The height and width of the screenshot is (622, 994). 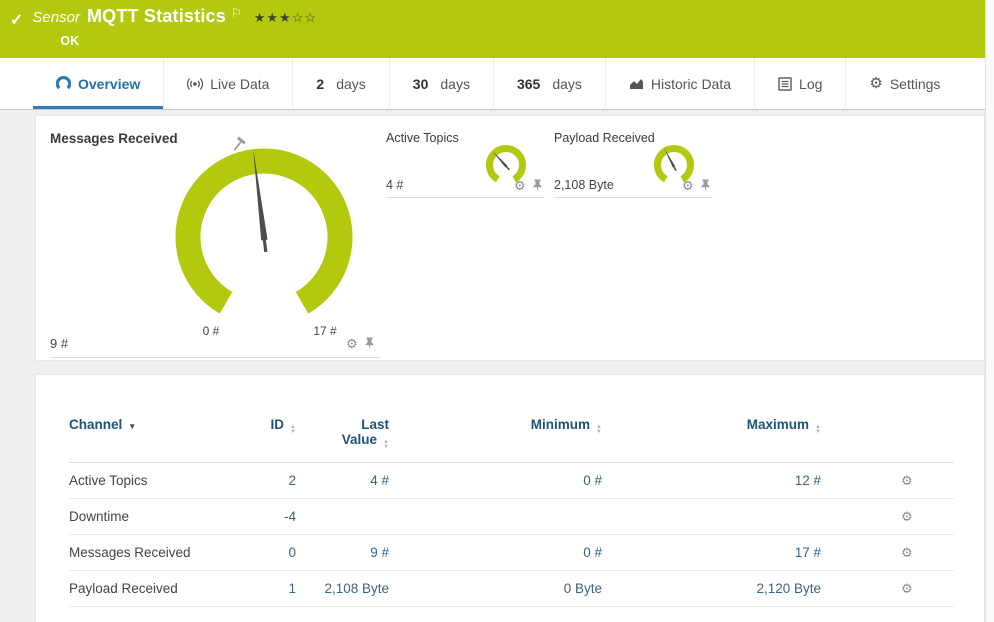 What do you see at coordinates (788, 588) in the screenshot?
I see `cell-maximum: 2,120 Byte` at bounding box center [788, 588].